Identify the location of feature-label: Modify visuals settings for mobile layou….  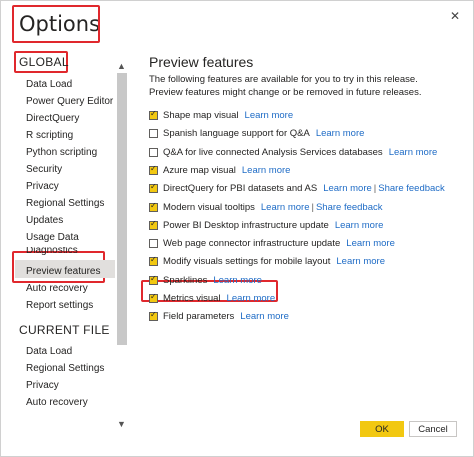
(247, 261).